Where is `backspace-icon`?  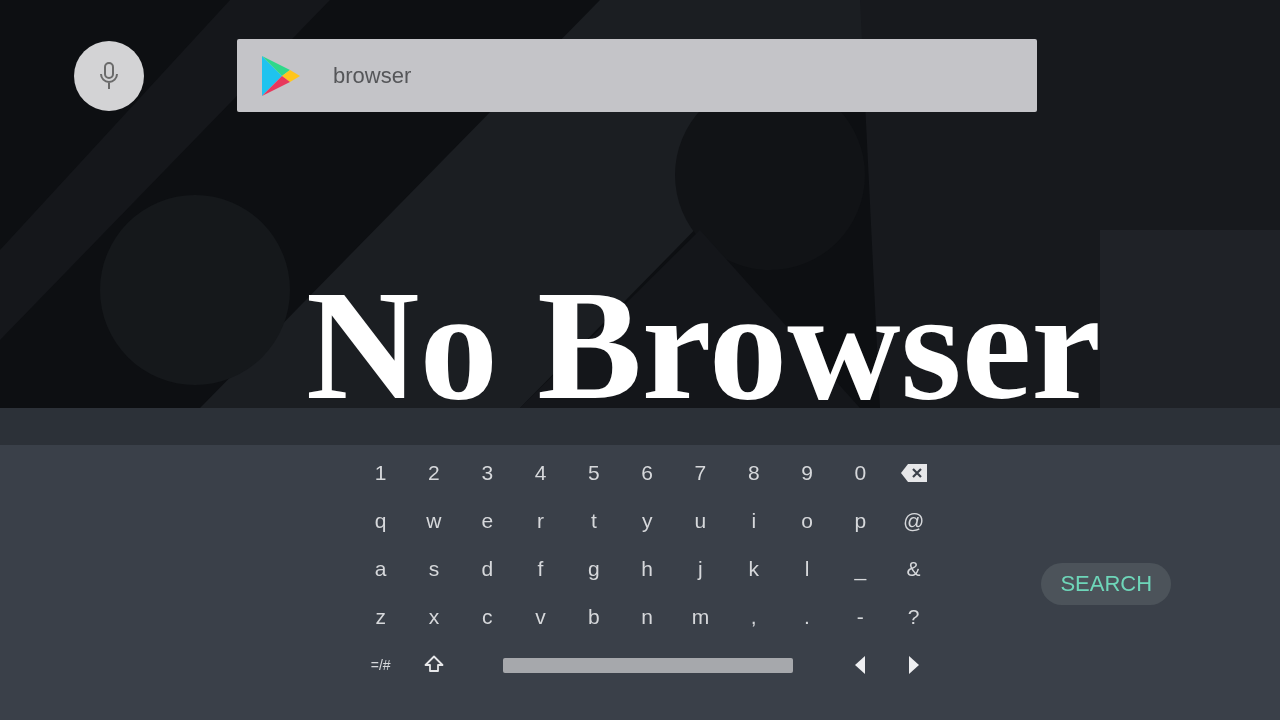
backspace-icon is located at coordinates (913, 473).